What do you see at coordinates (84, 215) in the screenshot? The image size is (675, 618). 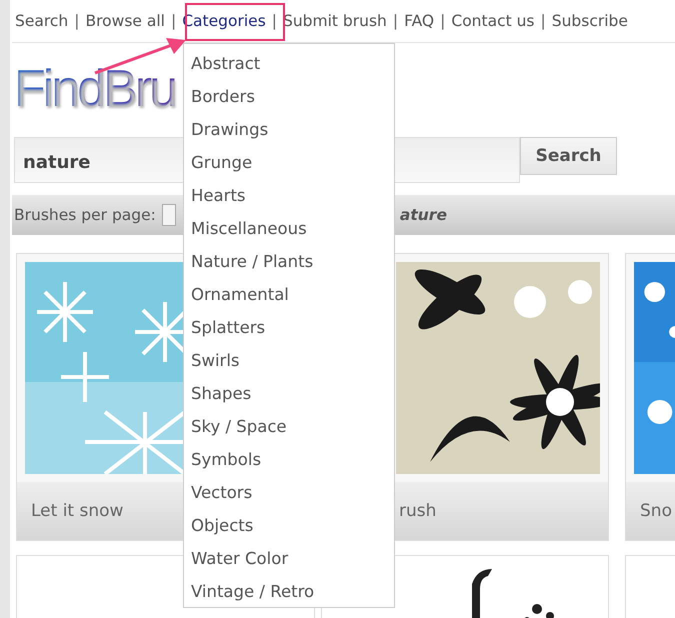 I see `per-page-label: Brushes per page:` at bounding box center [84, 215].